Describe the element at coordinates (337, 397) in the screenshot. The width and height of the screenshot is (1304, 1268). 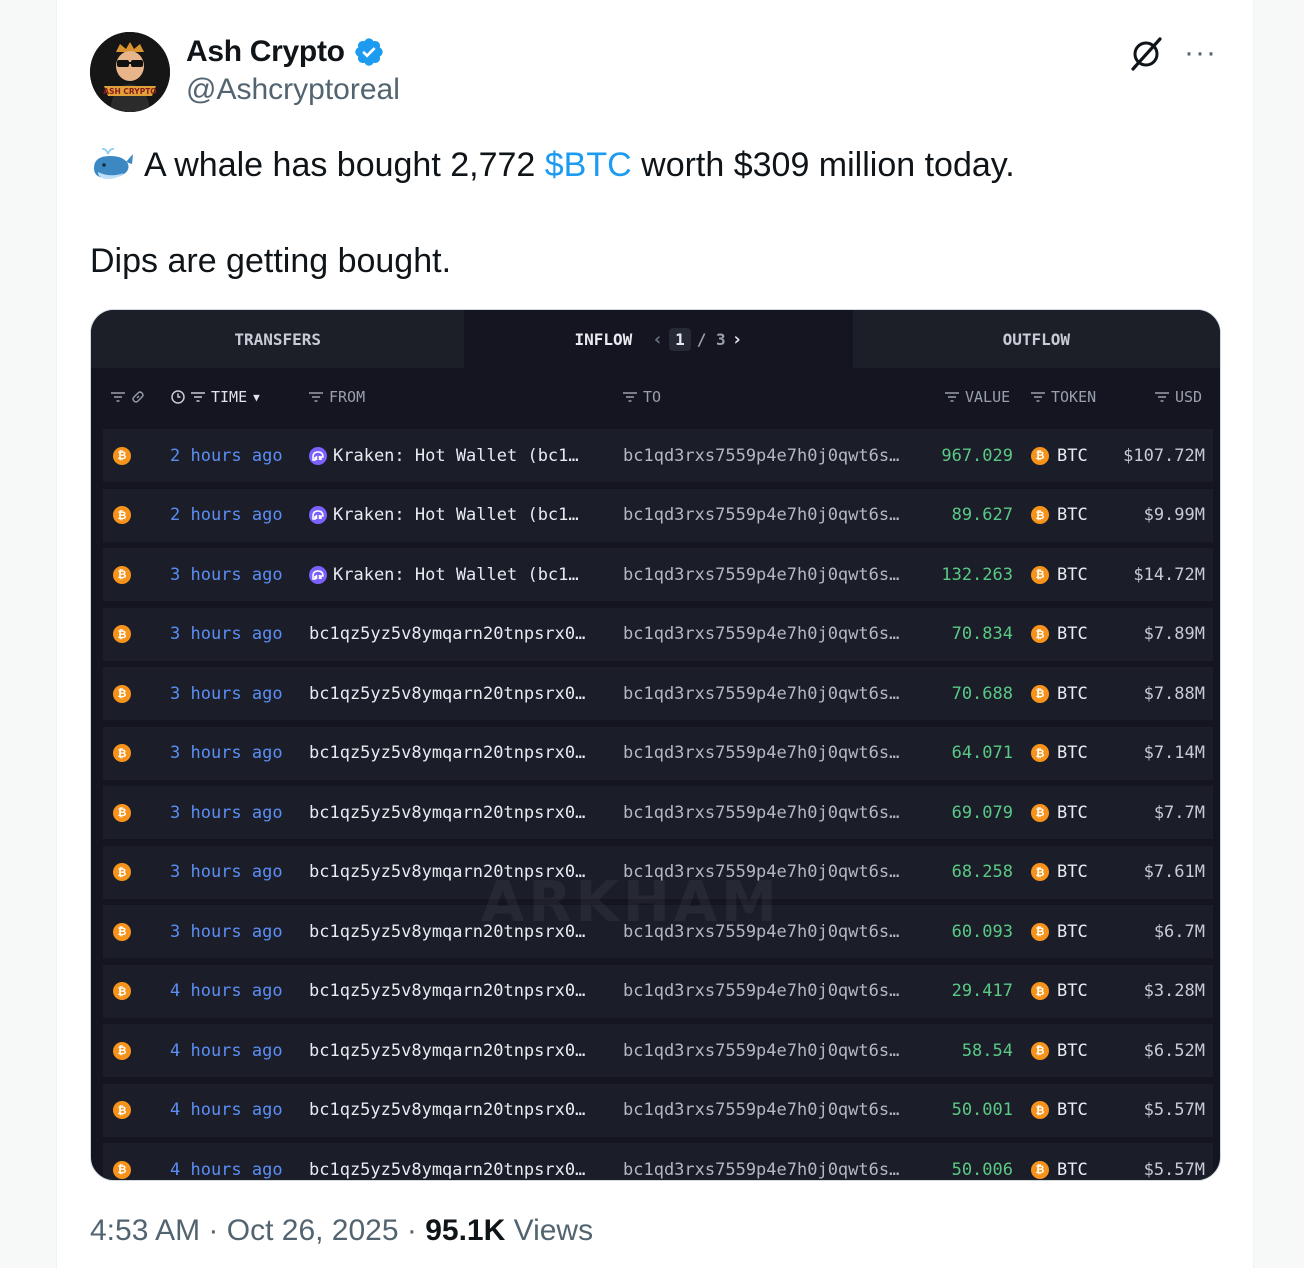
I see `header-from: FROM` at that location.